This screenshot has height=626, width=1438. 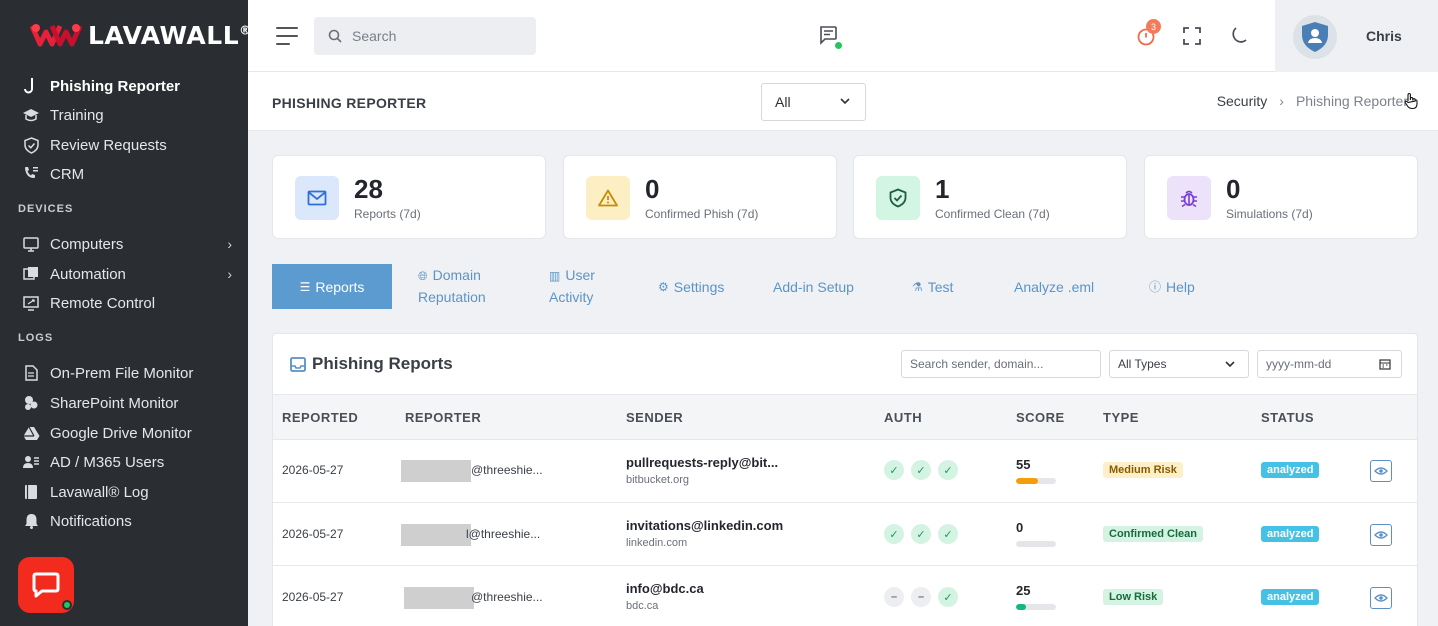 I want to click on type-filter-select: All Types, so click(x=1179, y=364).